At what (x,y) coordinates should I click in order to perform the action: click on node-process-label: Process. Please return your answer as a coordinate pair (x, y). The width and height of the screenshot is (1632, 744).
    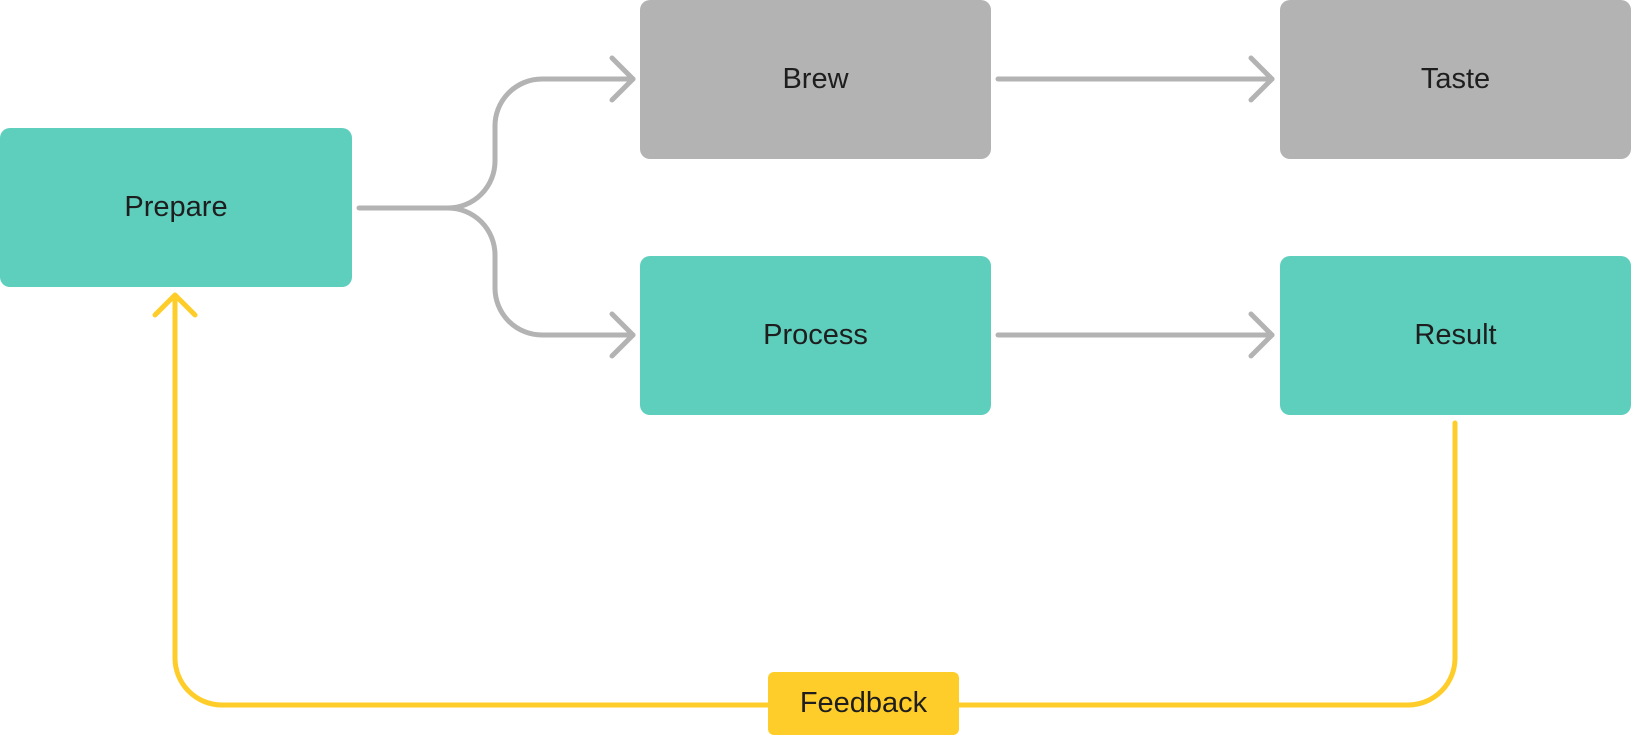
    Looking at the image, I should click on (815, 335).